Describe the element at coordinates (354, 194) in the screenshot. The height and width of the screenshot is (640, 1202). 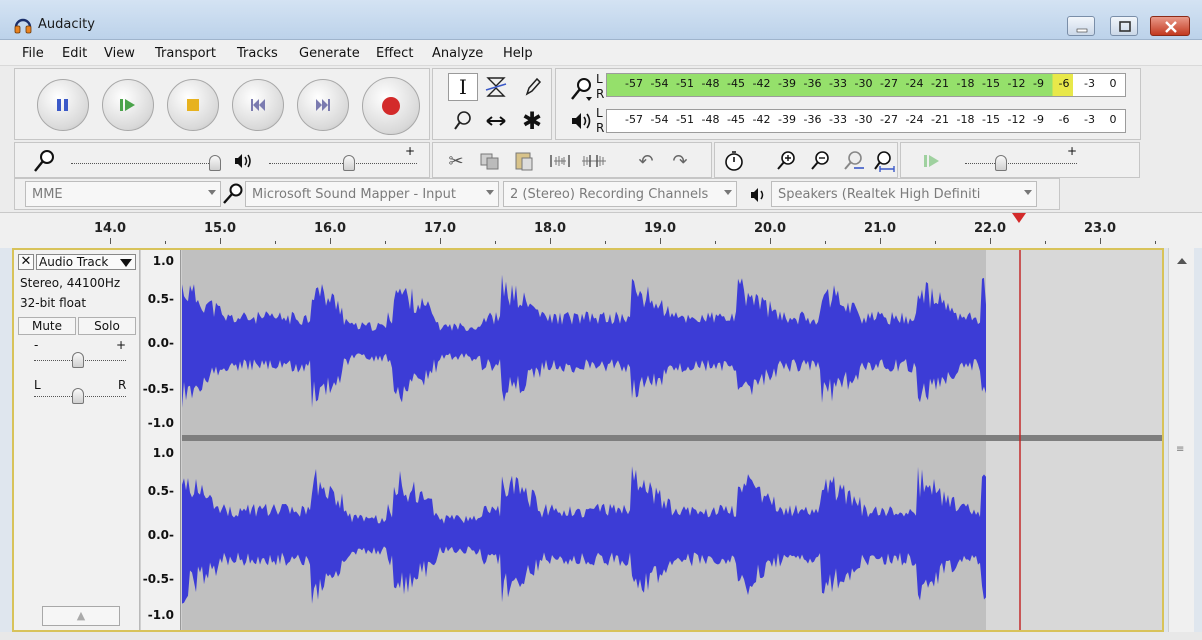
I see `recording-device-value: Microsoft Sound Mapper - Input` at that location.